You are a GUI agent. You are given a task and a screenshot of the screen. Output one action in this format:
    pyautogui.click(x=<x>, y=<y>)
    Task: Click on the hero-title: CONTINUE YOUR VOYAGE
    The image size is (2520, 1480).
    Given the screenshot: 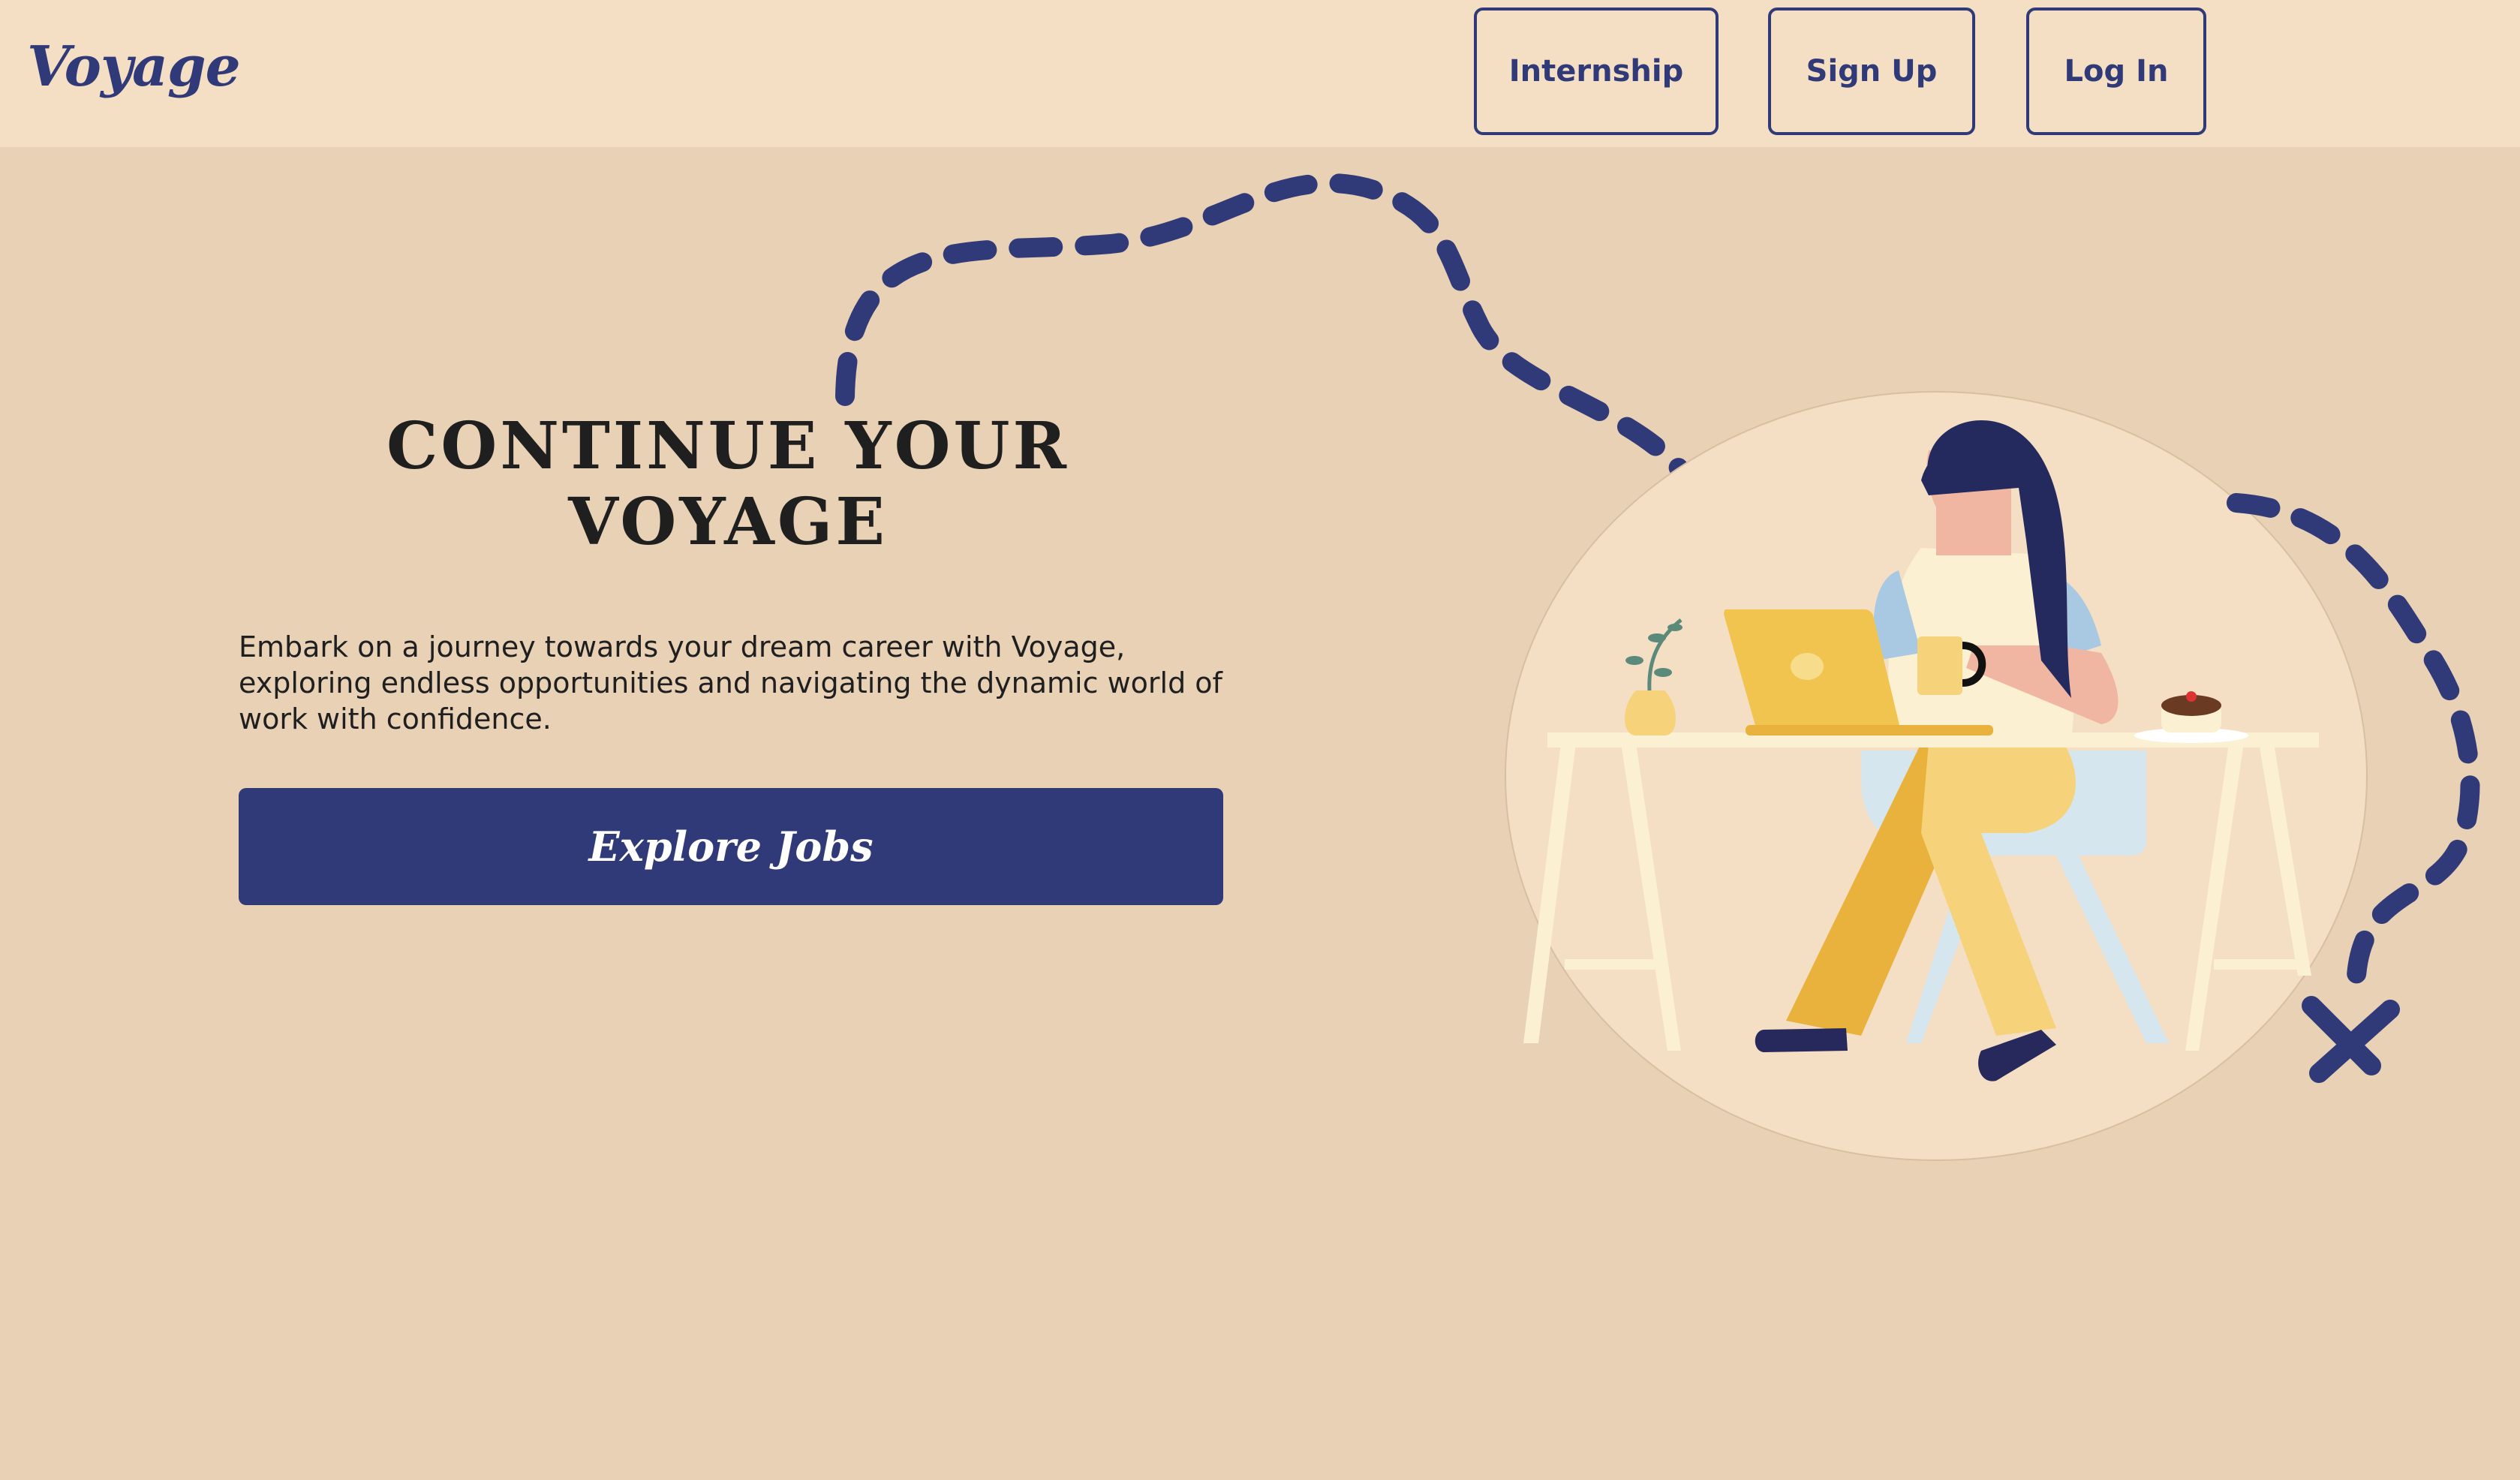 What is the action you would take?
    pyautogui.click(x=728, y=484)
    